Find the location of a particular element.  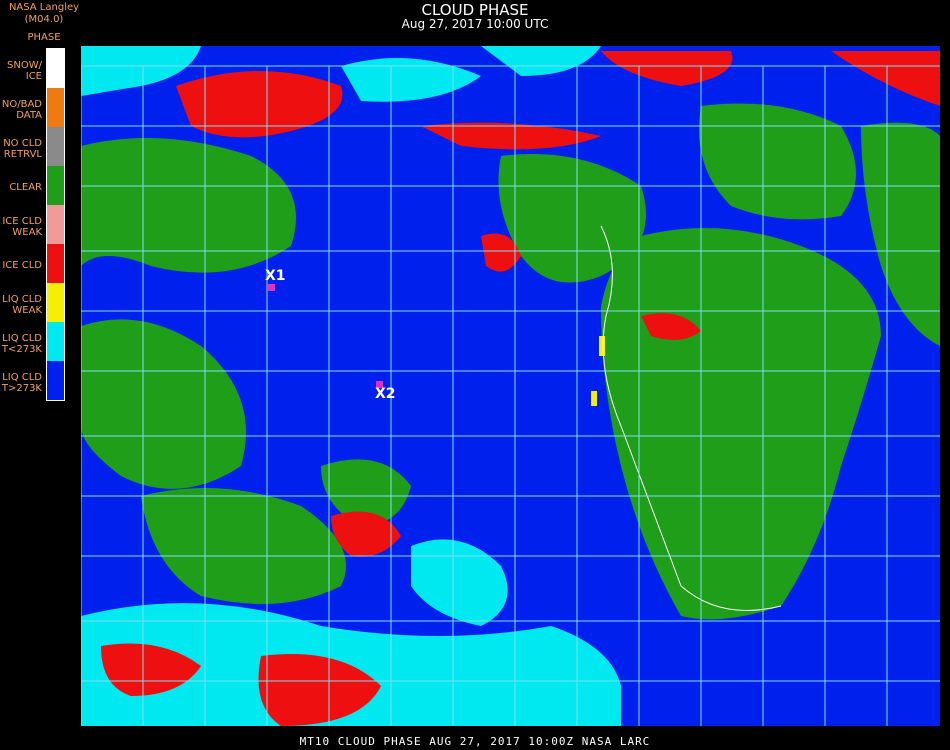

phase-legend-bar is located at coordinates (55, 224).